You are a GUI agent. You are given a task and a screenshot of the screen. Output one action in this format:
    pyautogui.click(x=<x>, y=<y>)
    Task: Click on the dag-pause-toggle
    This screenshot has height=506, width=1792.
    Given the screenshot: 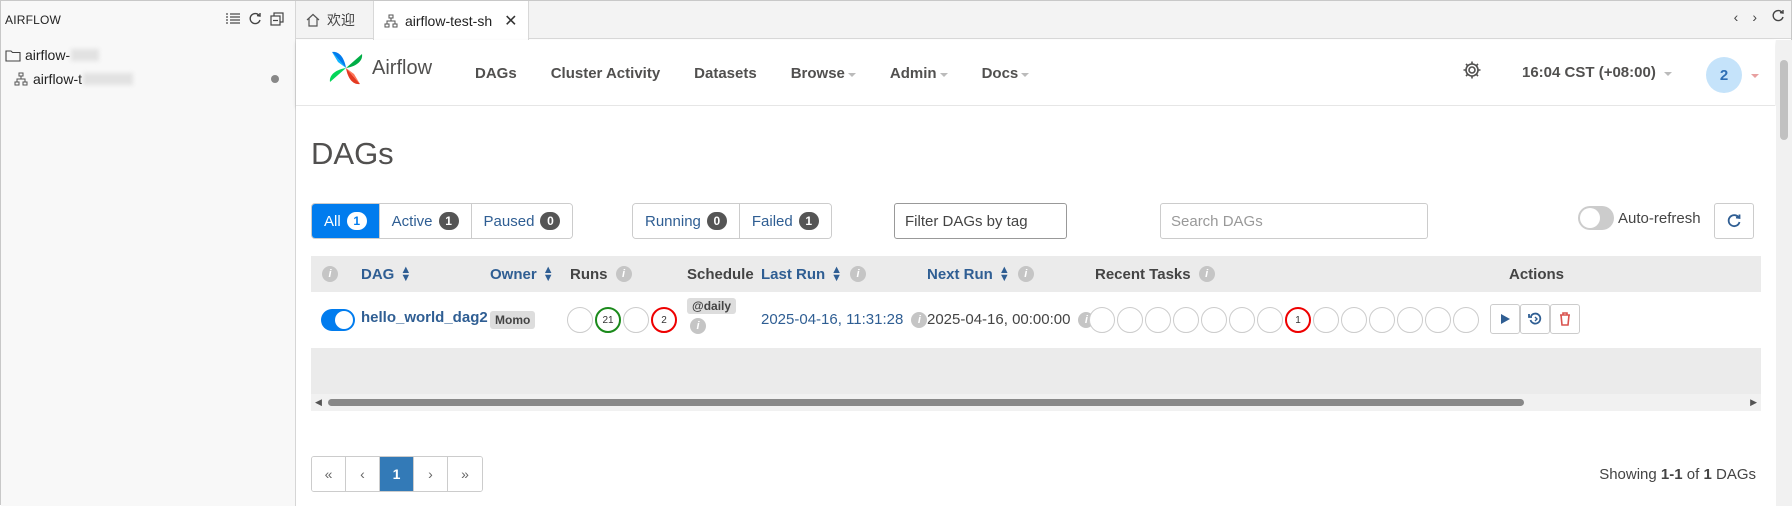 What is the action you would take?
    pyautogui.click(x=338, y=320)
    